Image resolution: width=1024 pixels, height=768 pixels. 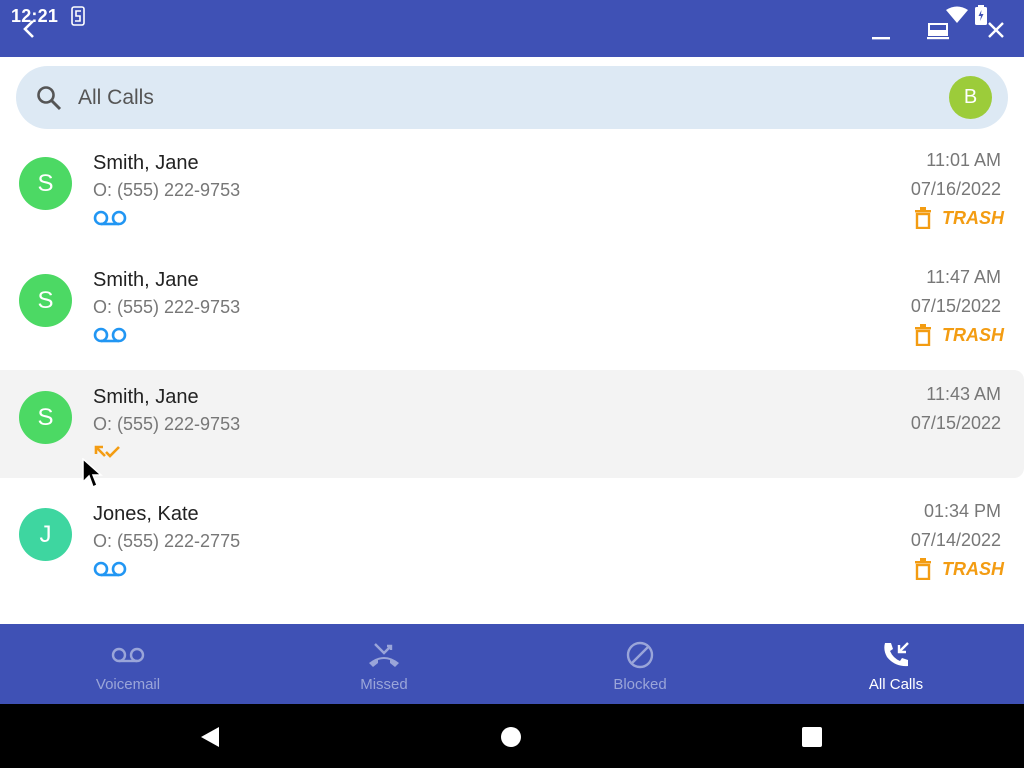 What do you see at coordinates (962, 511) in the screenshot?
I see `call-time: 01:34 PM` at bounding box center [962, 511].